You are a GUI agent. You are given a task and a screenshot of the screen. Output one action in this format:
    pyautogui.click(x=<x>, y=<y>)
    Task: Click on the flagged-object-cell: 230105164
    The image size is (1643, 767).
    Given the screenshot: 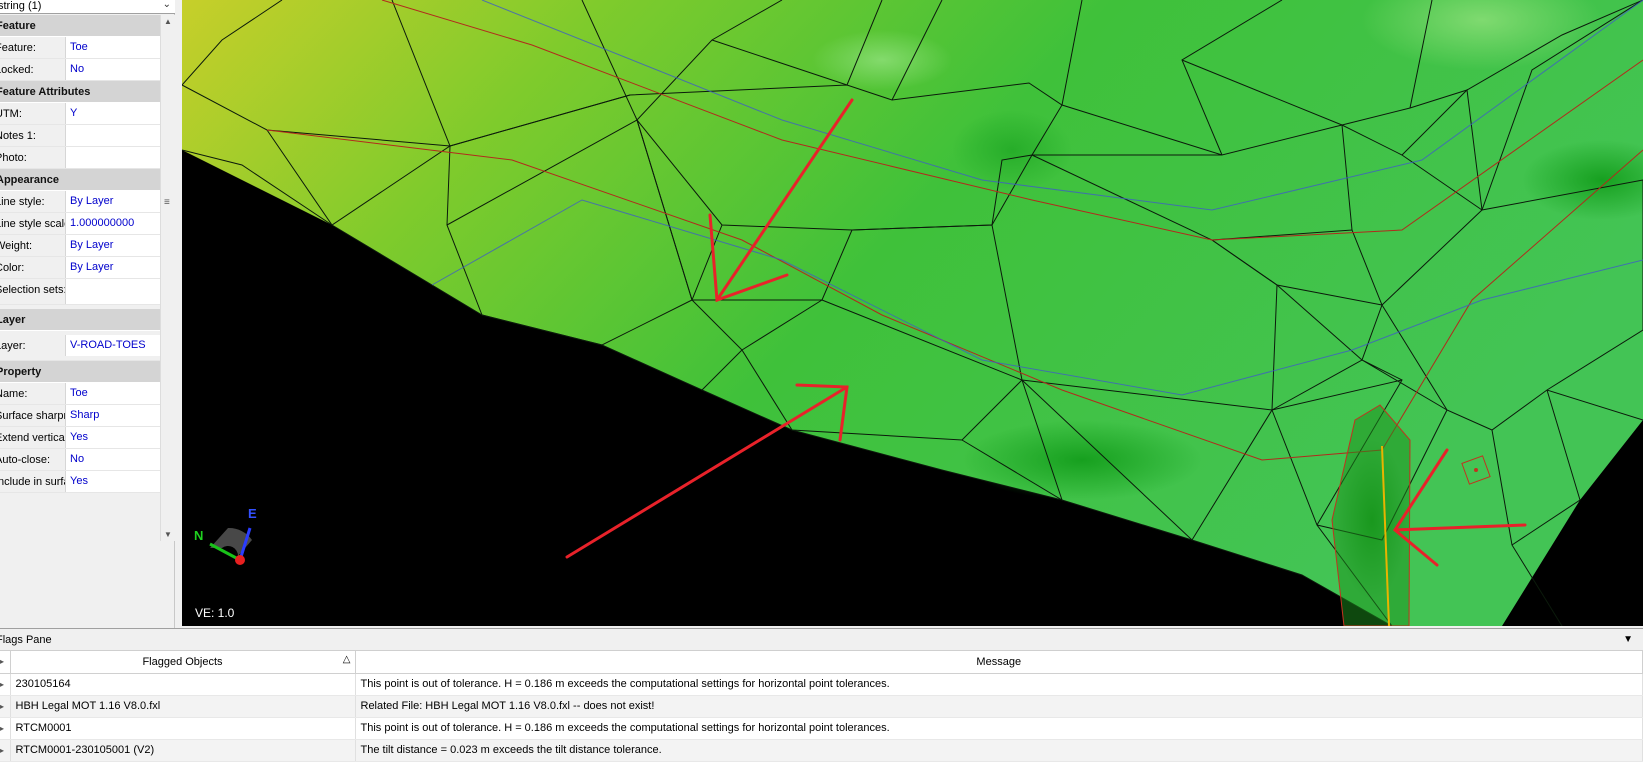 What is the action you would take?
    pyautogui.click(x=183, y=684)
    